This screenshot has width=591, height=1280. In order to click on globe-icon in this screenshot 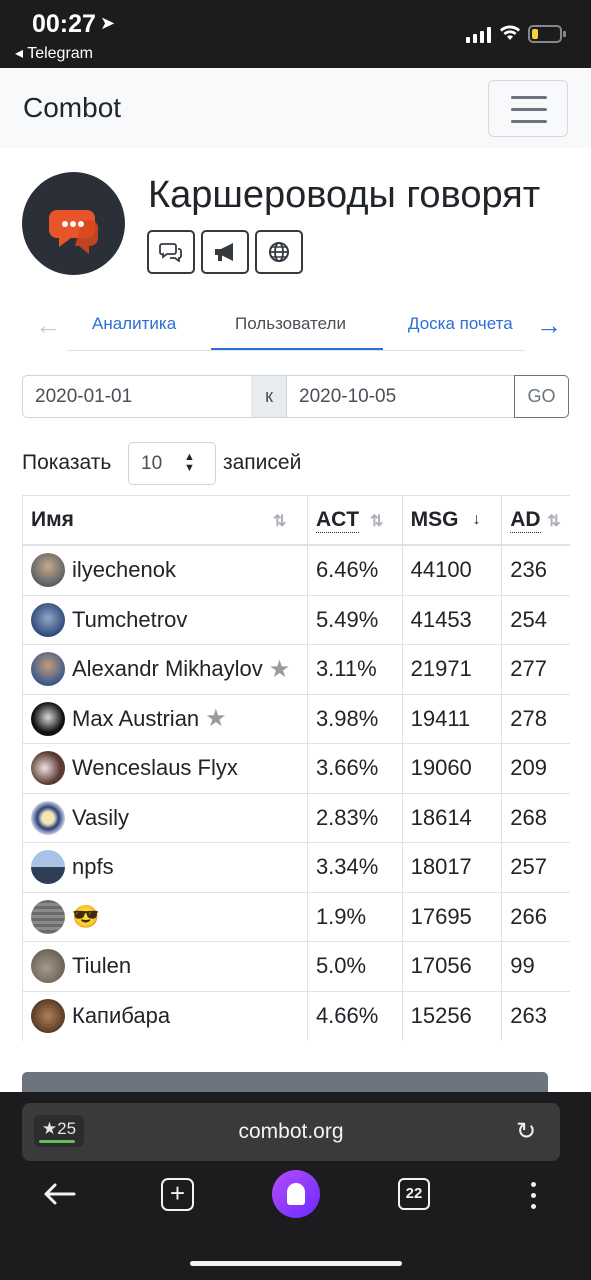, I will do `click(279, 252)`.